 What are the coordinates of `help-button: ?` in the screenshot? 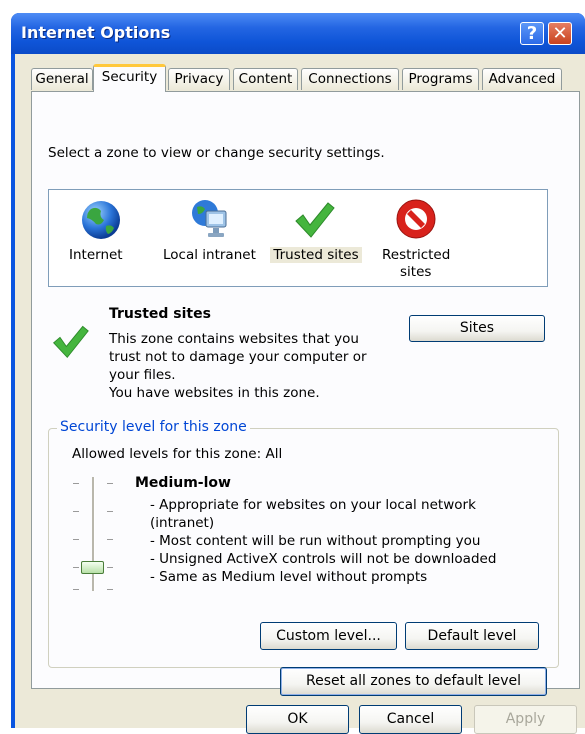 It's located at (532, 33).